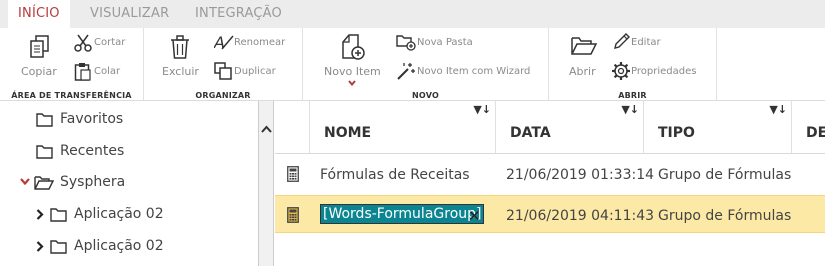 The image size is (825, 266). Describe the element at coordinates (129, 13) in the screenshot. I see `tab-visualizar: VISUALIZAR` at that location.